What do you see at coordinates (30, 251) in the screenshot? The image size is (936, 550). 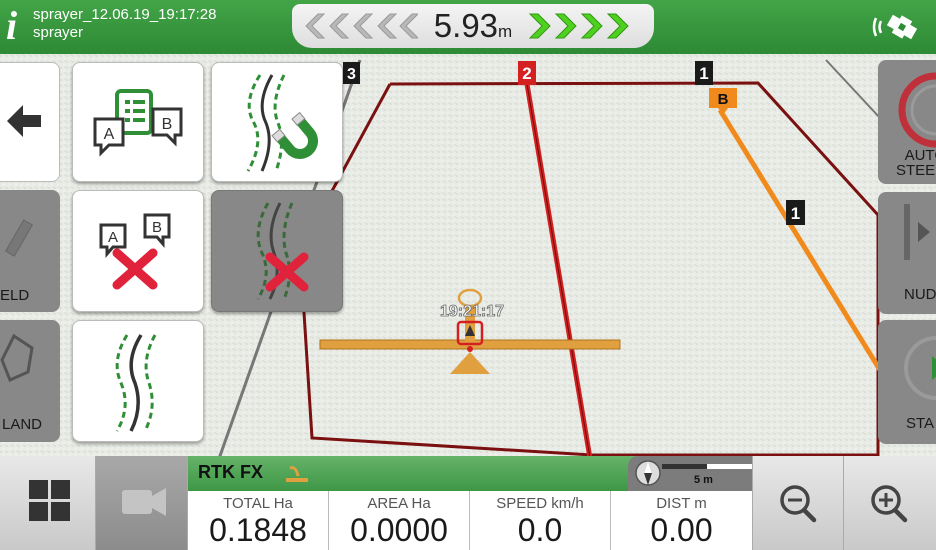 I see `field-side-panel: ELD` at bounding box center [30, 251].